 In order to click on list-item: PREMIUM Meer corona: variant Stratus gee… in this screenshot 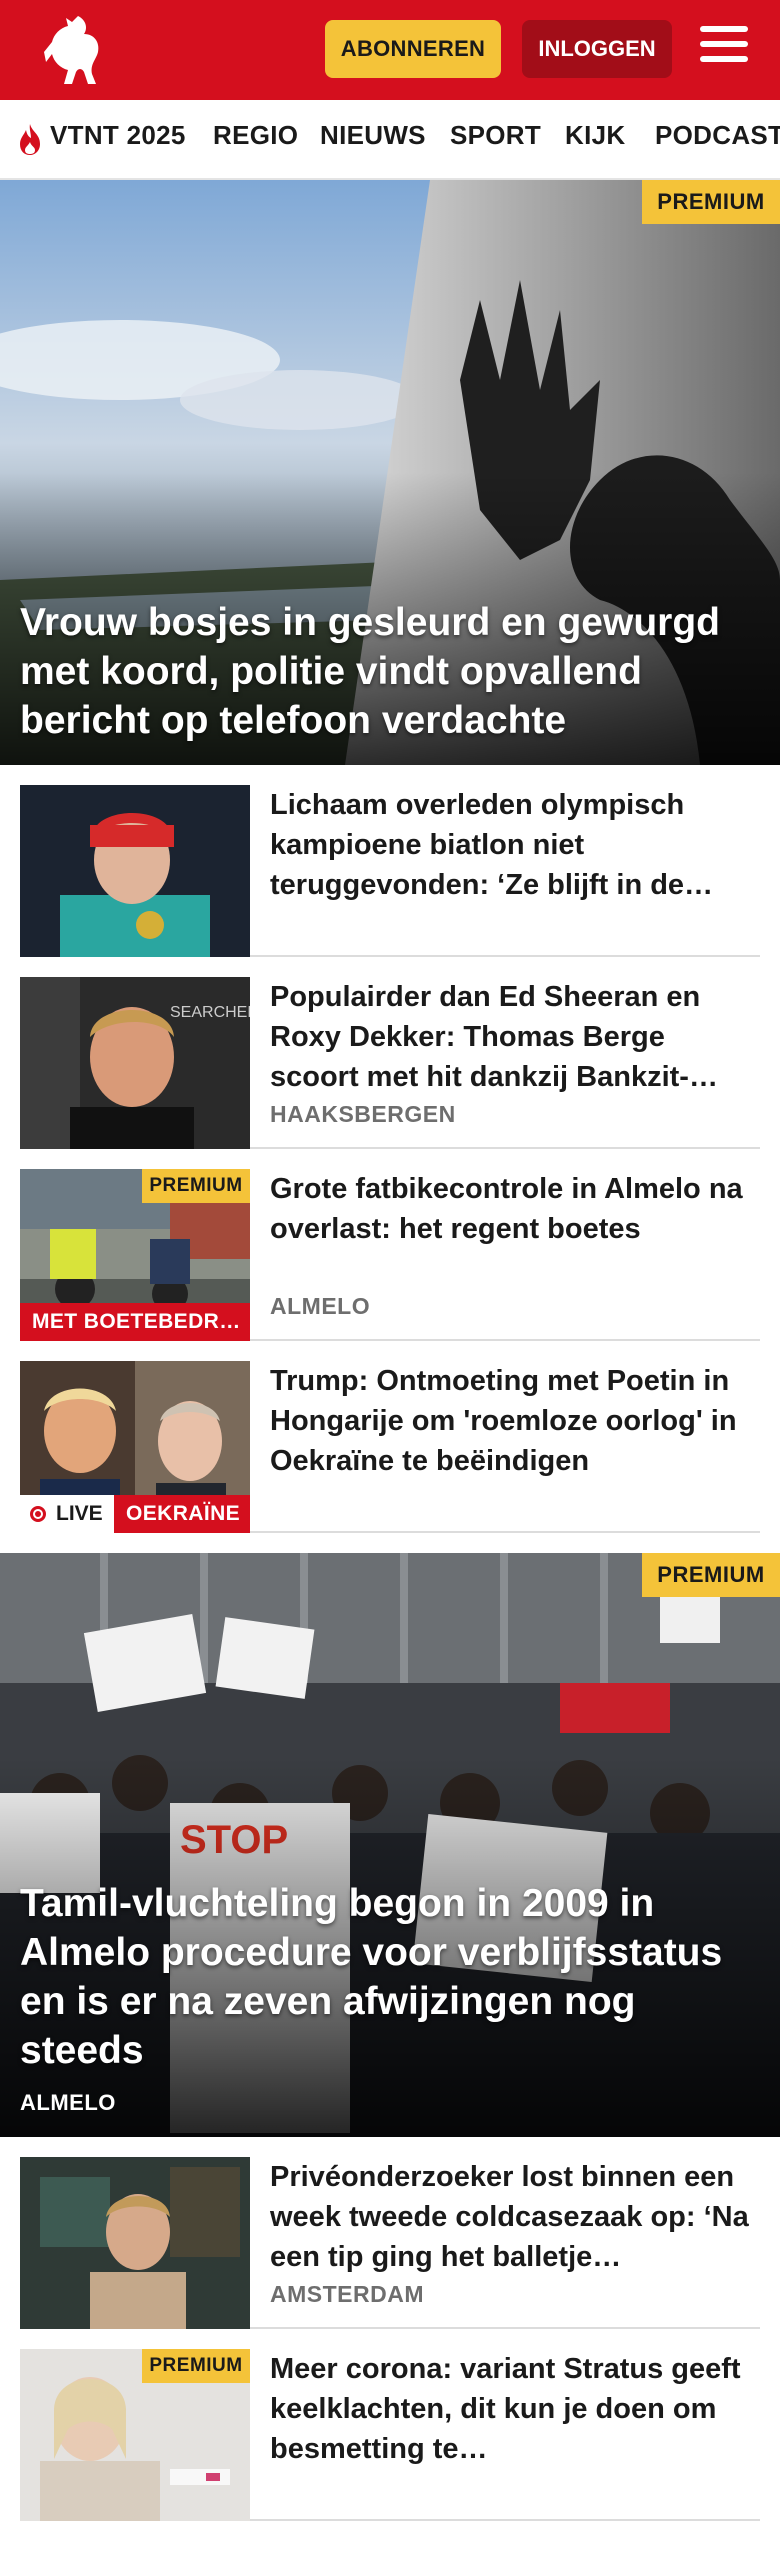, I will do `click(390, 2425)`.